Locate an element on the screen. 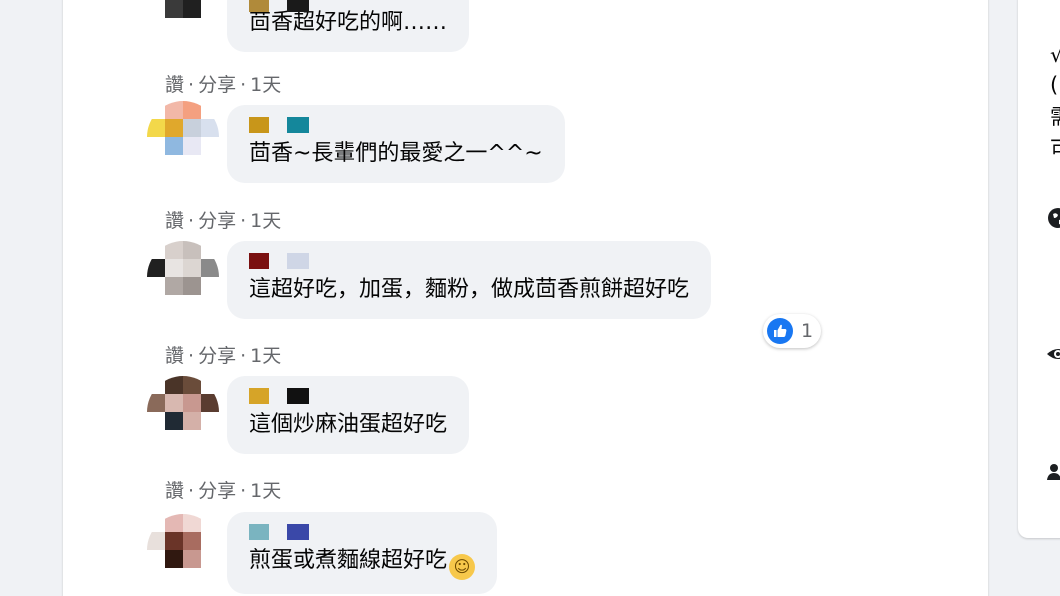 The image size is (1060, 596). side-text-line: 需 is located at coordinates (1055, 117).